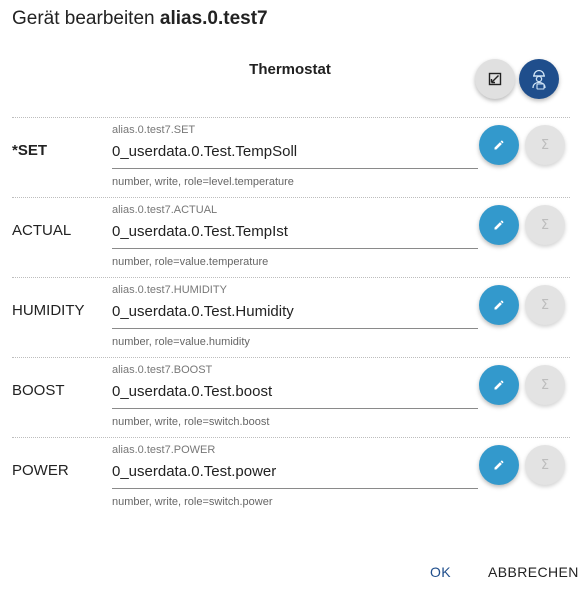  I want to click on resize-icon, so click(495, 79).